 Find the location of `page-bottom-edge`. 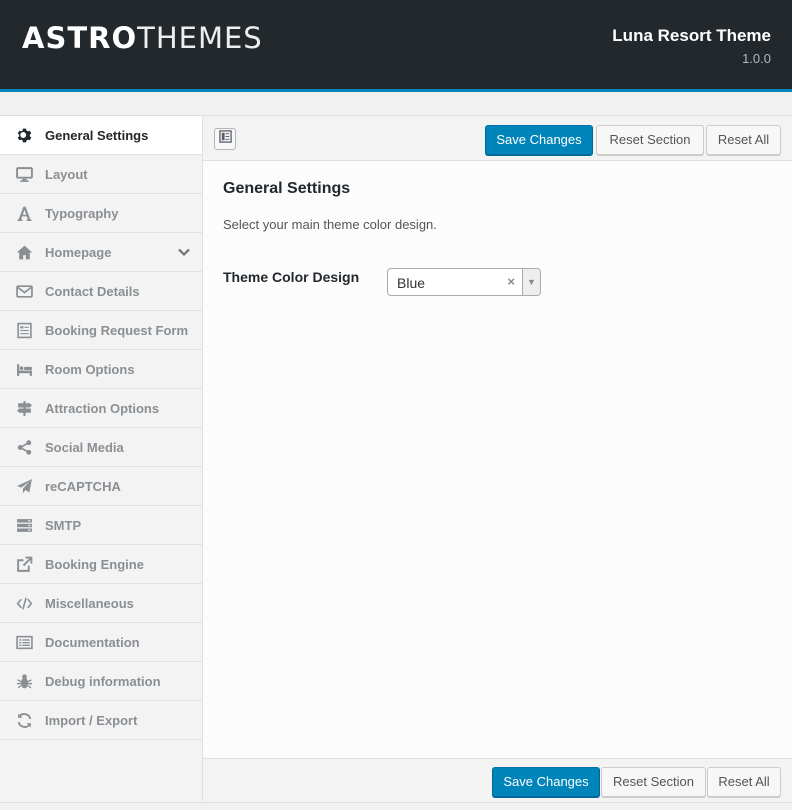

page-bottom-edge is located at coordinates (396, 806).